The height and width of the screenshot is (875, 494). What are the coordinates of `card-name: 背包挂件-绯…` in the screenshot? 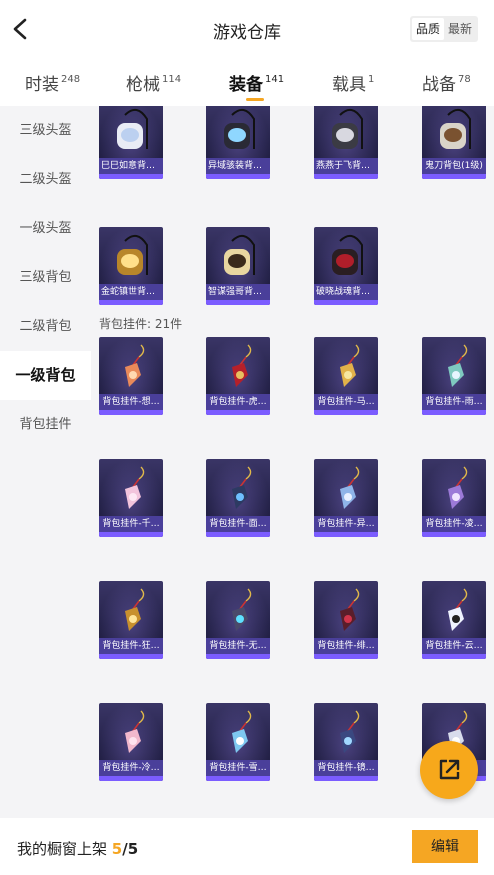 It's located at (346, 646).